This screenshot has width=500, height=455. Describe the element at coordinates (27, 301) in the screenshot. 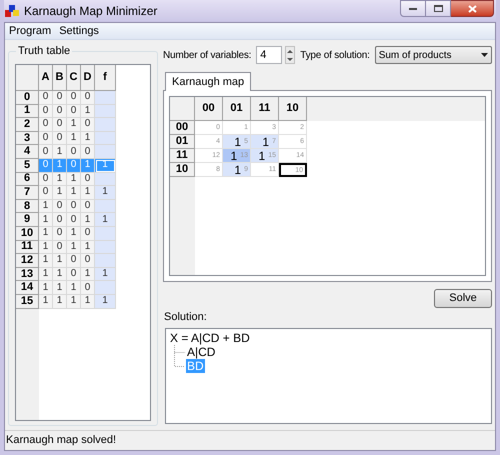

I see `row-header: 15` at that location.